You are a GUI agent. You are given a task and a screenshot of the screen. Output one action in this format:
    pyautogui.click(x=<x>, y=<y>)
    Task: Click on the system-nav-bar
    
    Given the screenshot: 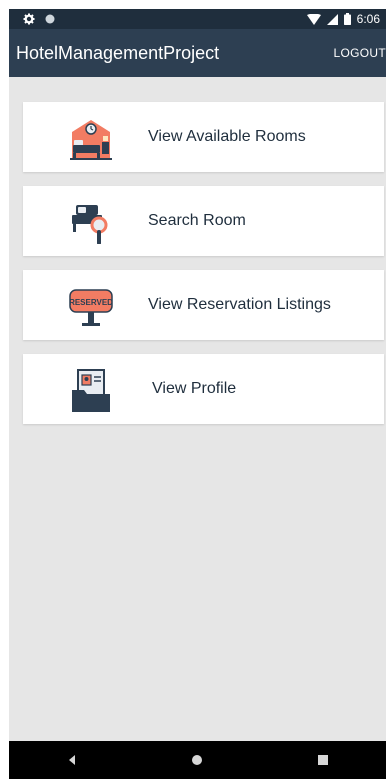 What is the action you would take?
    pyautogui.click(x=197, y=760)
    